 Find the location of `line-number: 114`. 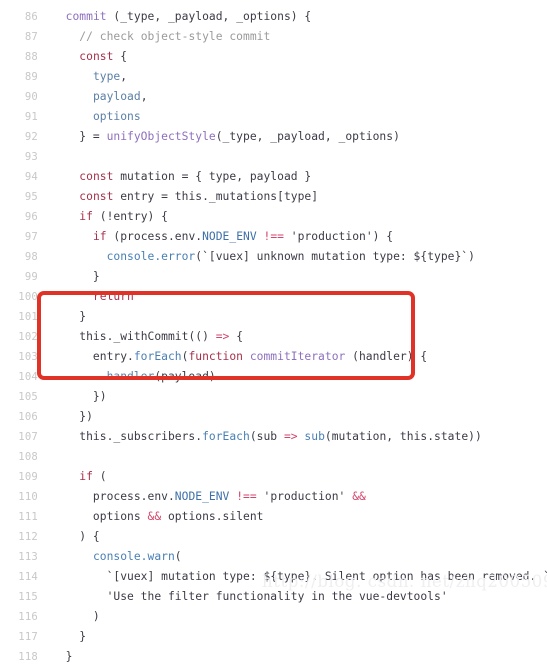

line-number: 114 is located at coordinates (28, 577).